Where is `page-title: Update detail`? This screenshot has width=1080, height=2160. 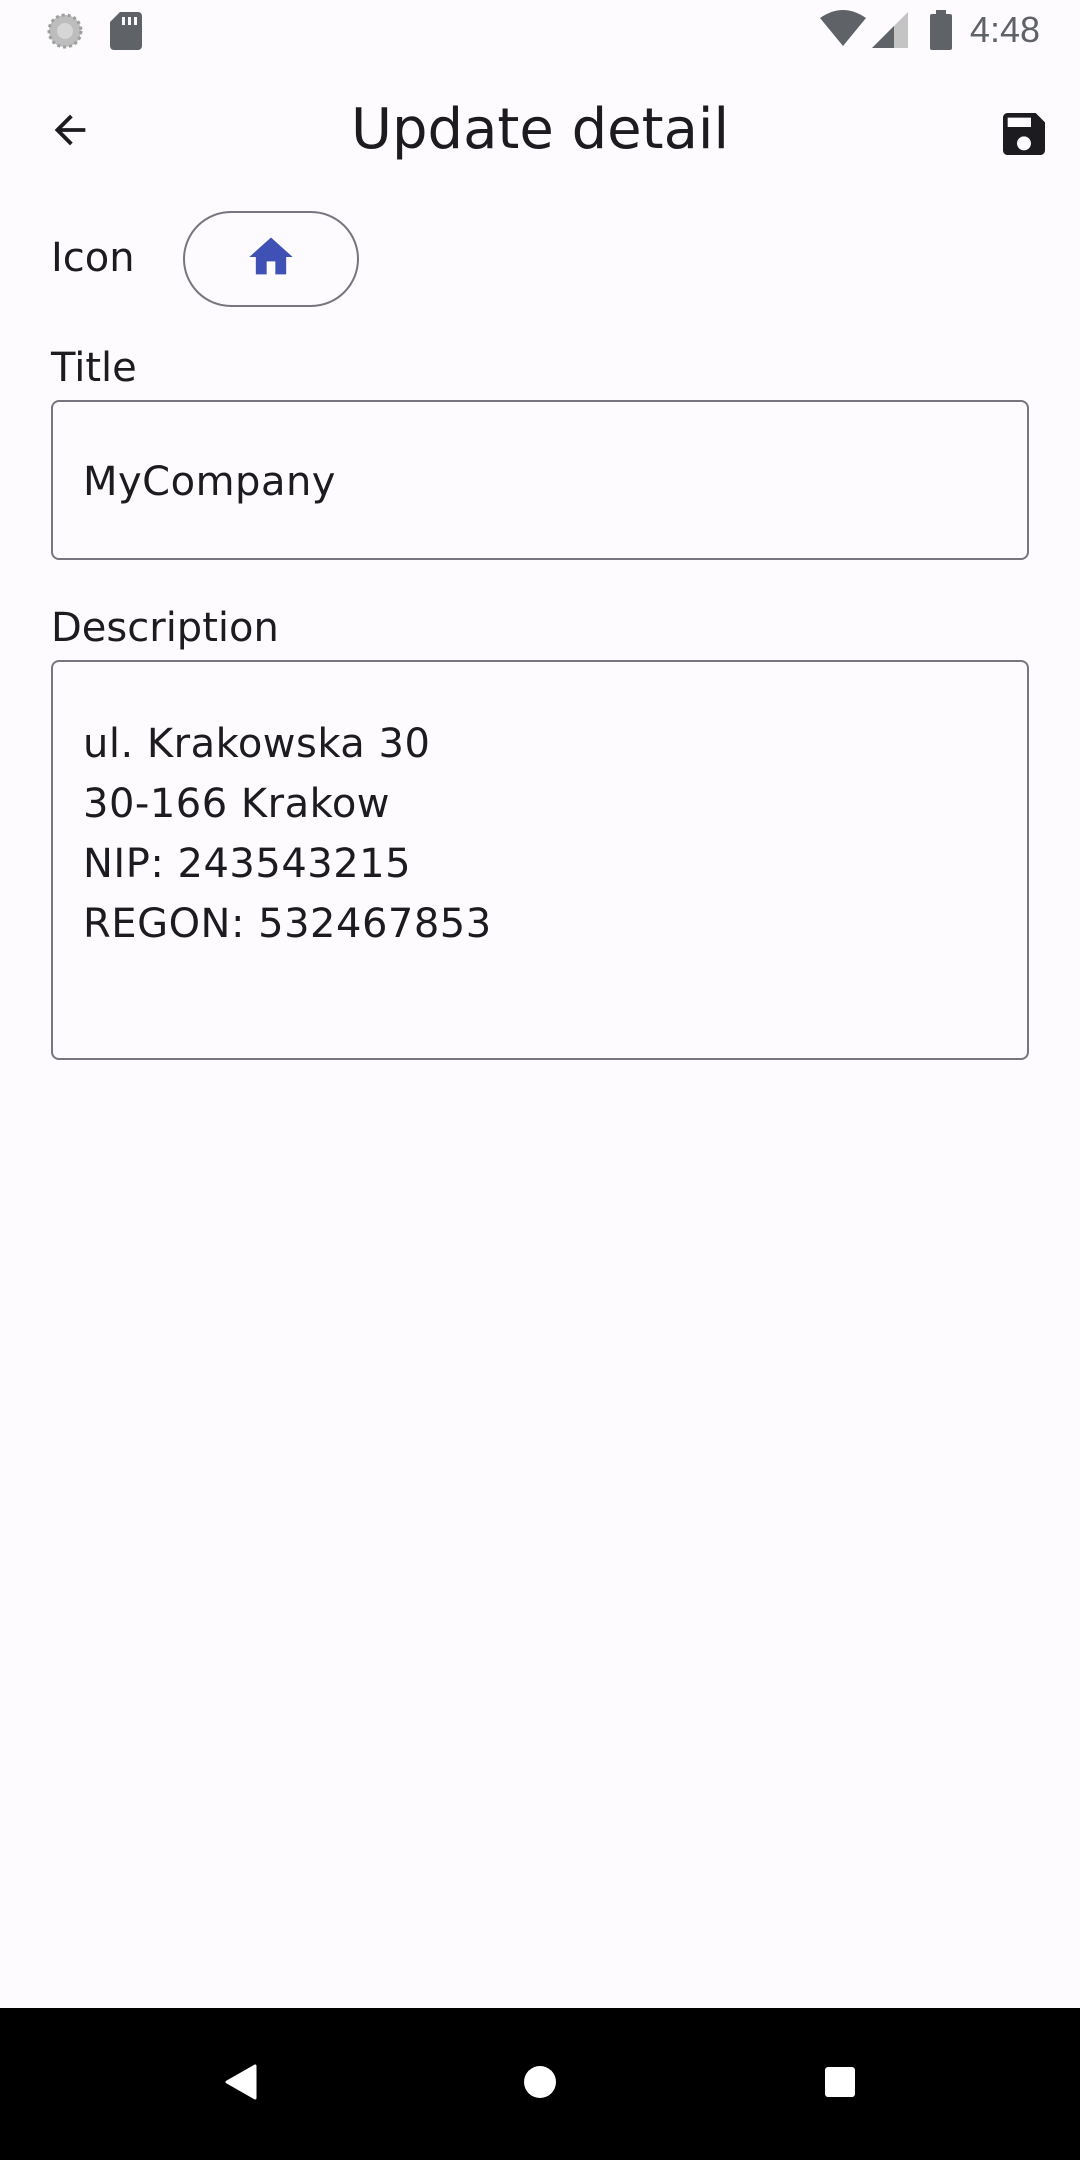 page-title: Update detail is located at coordinates (540, 129).